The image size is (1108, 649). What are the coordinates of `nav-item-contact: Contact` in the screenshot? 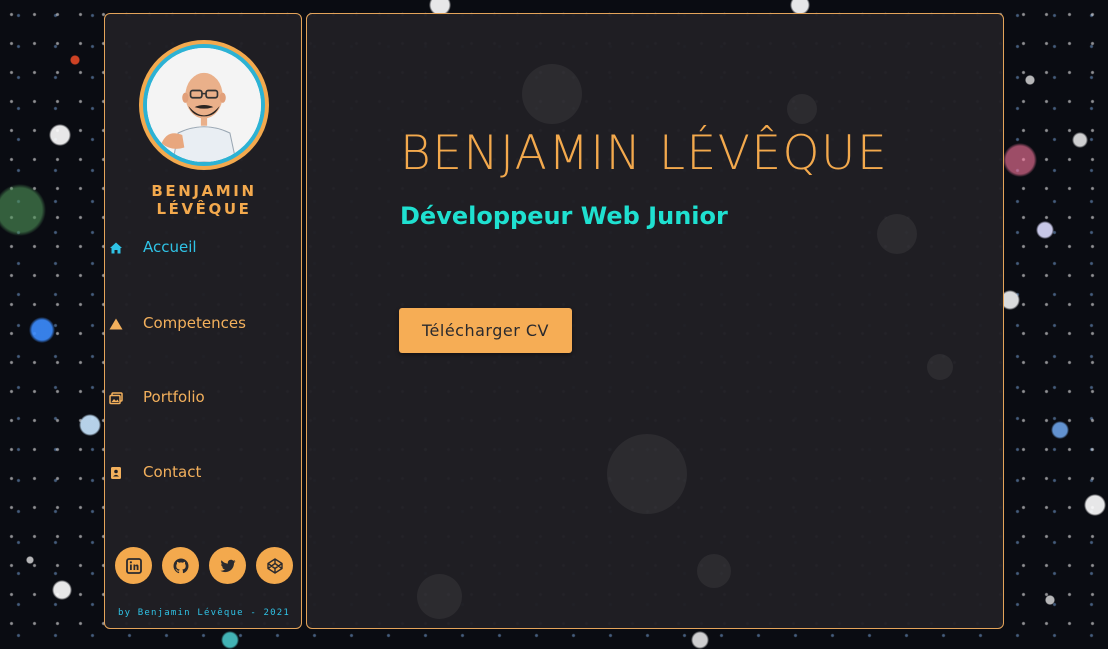 It's located at (204, 472).